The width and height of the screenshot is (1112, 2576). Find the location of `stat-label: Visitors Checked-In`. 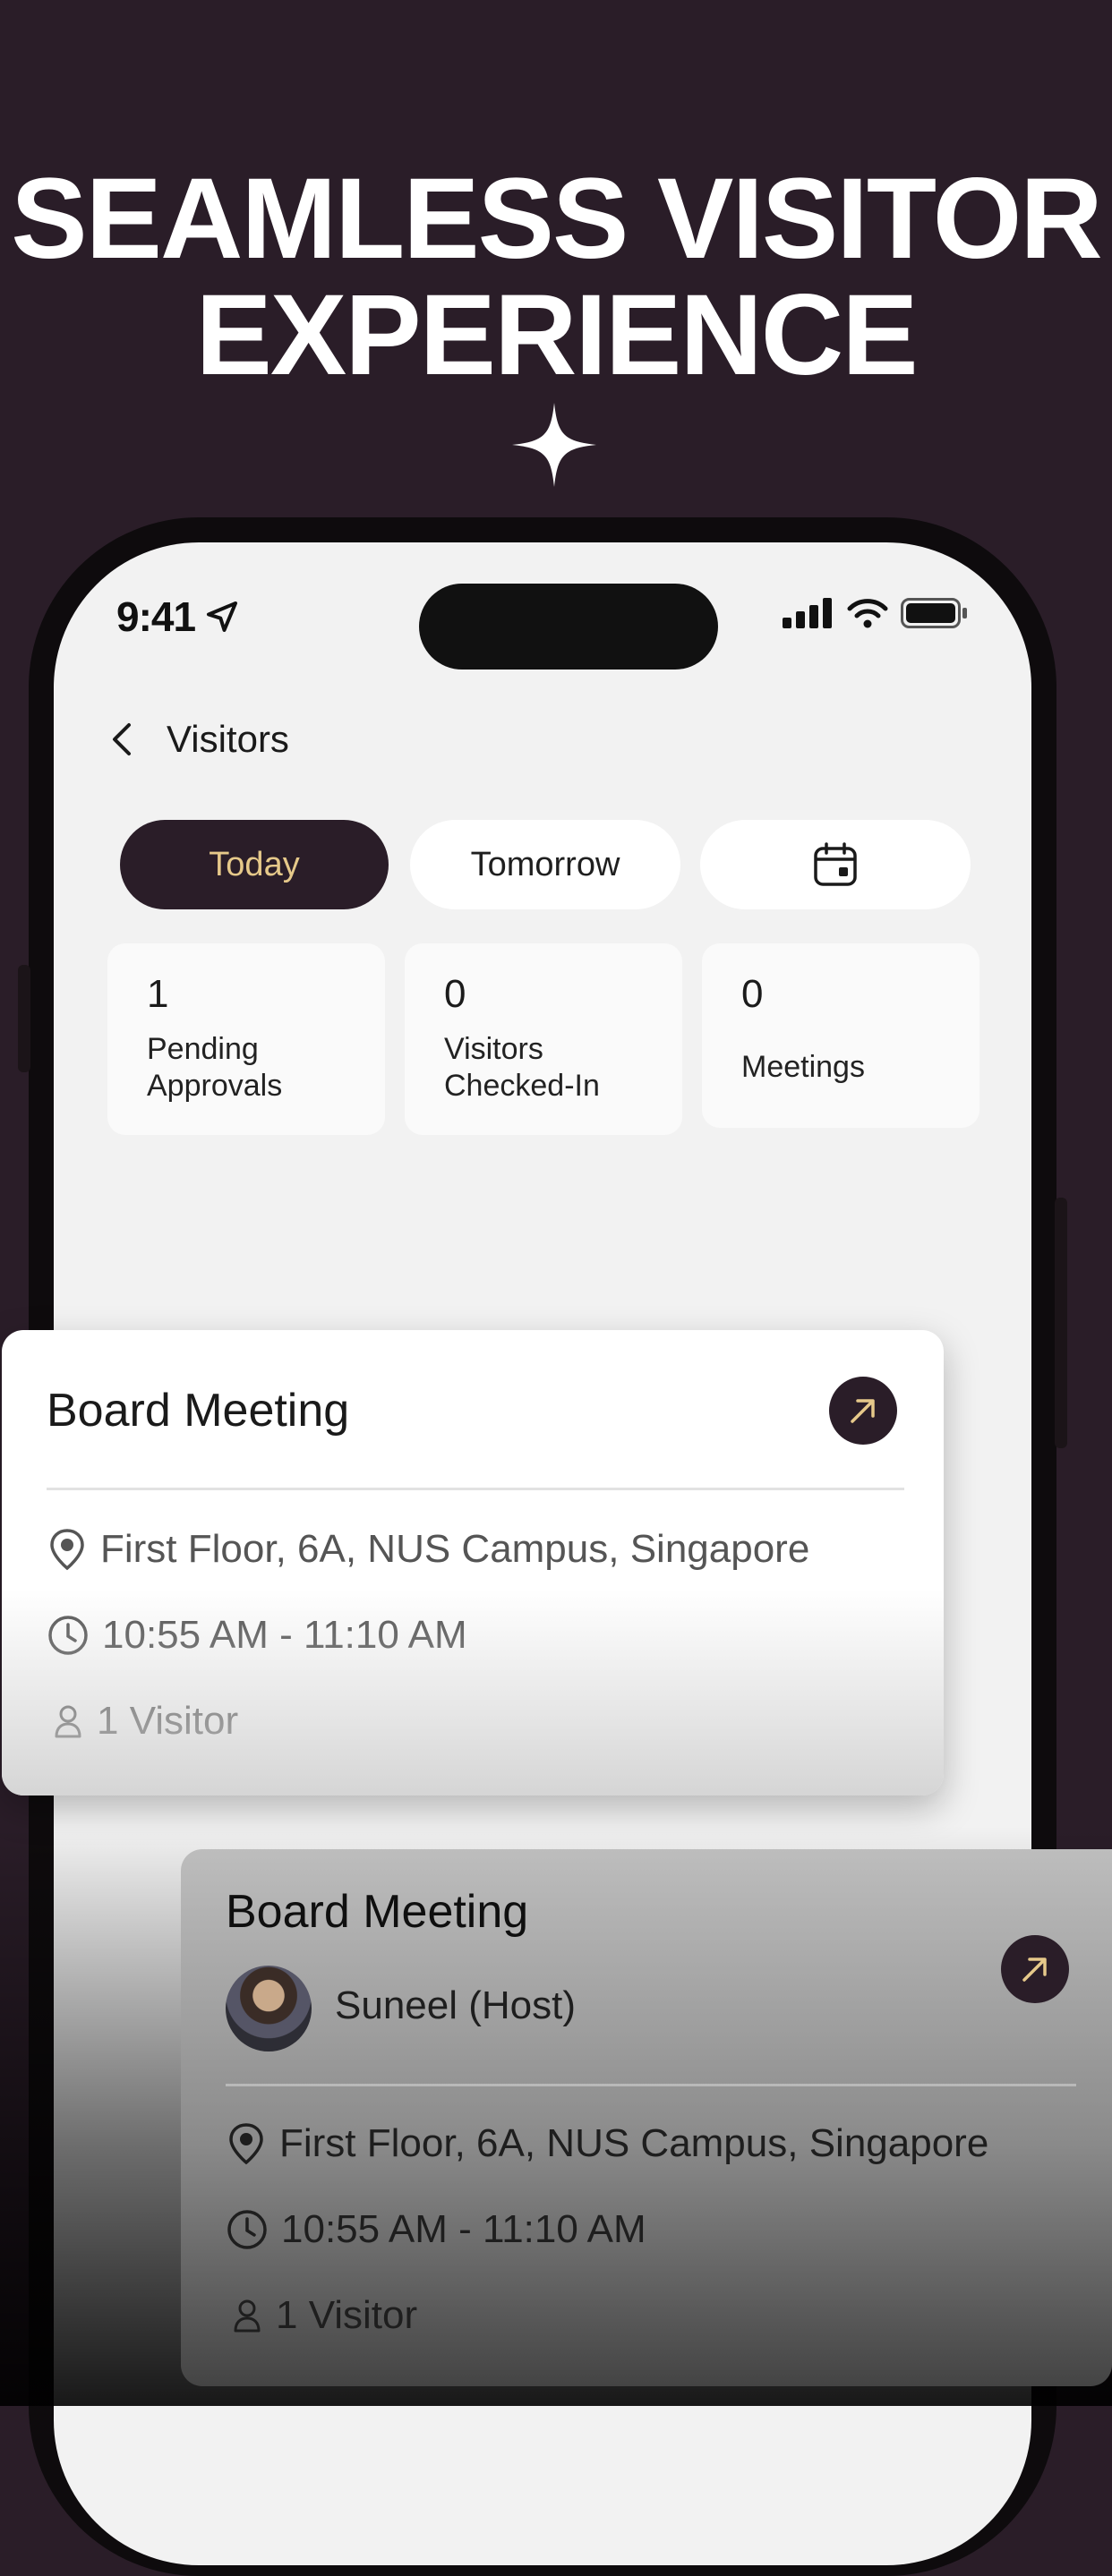

stat-label: Visitors Checked-In is located at coordinates (522, 1067).